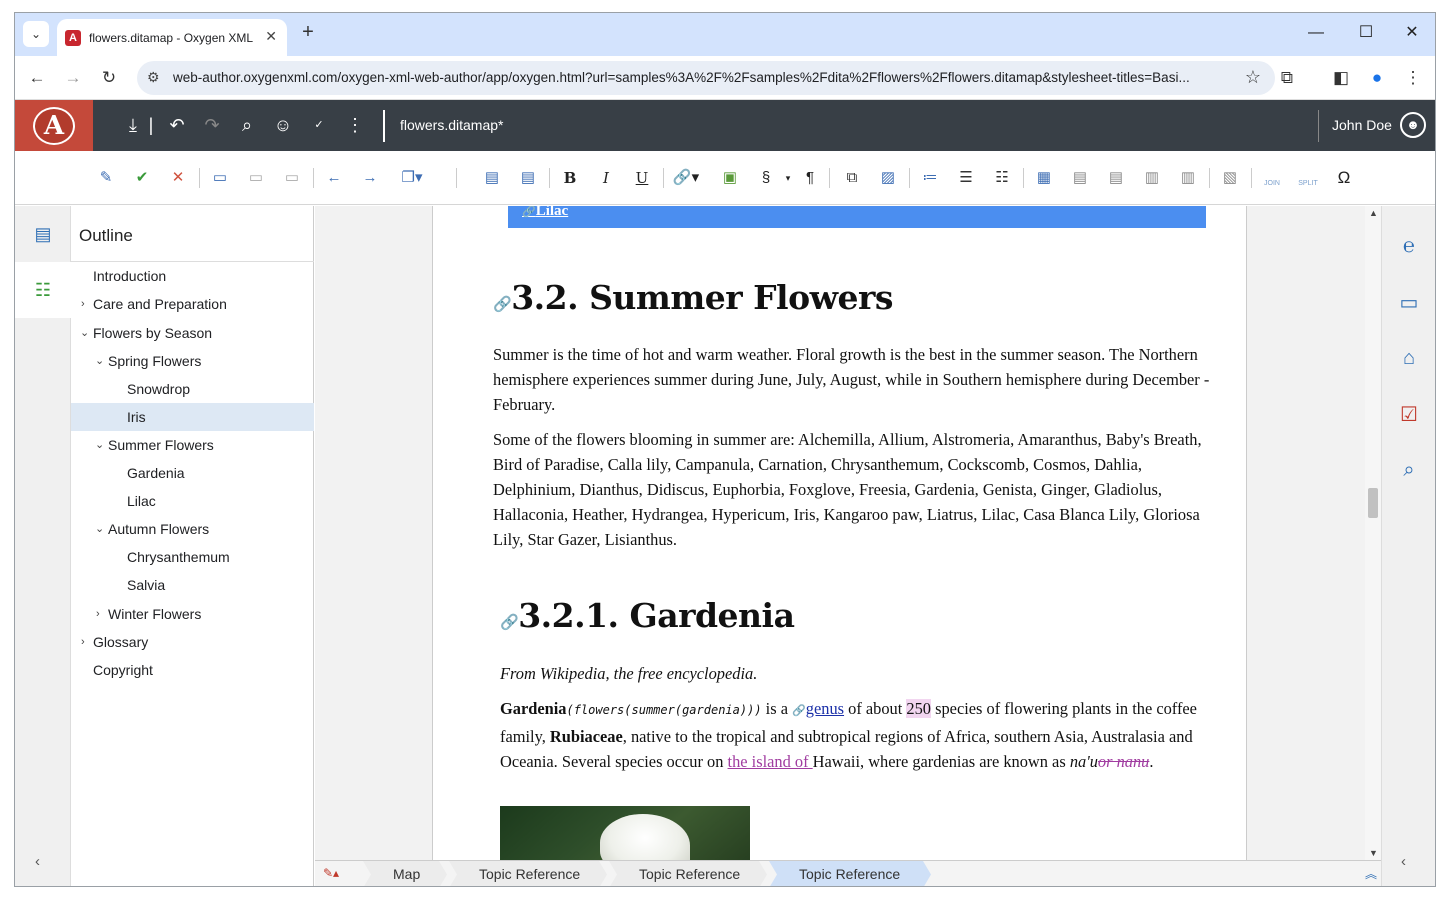  What do you see at coordinates (1287, 78) in the screenshot?
I see `extensions-icon: ⧉` at bounding box center [1287, 78].